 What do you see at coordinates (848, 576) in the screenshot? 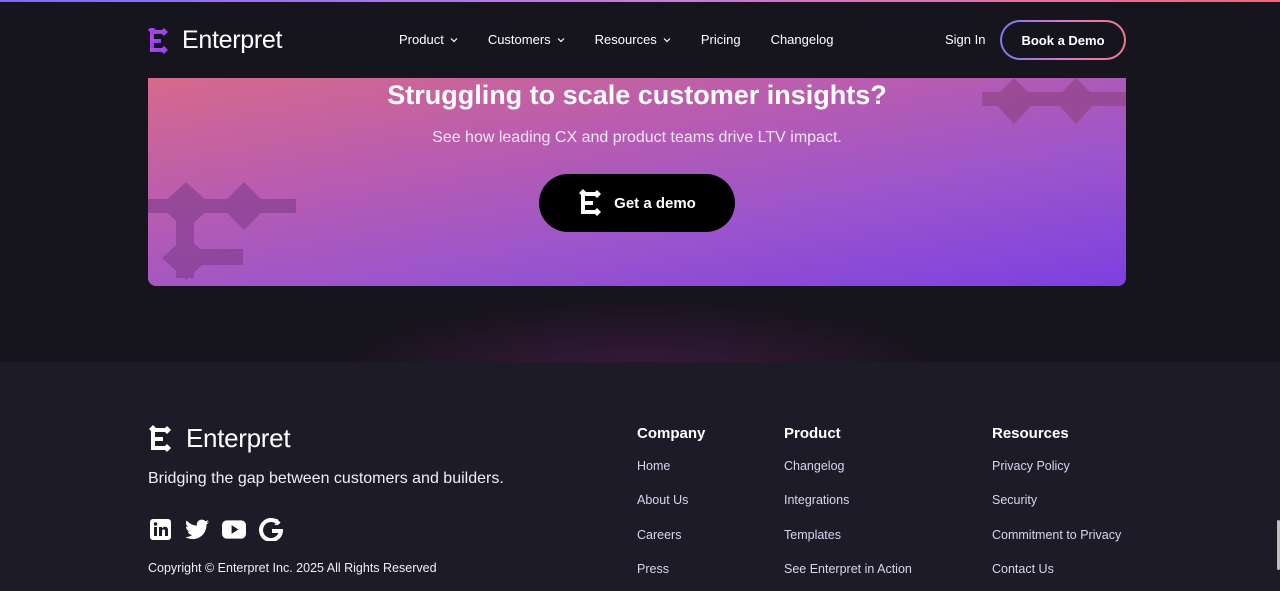
I see `footer-link-see-in-action: See Enterpret in Action` at bounding box center [848, 576].